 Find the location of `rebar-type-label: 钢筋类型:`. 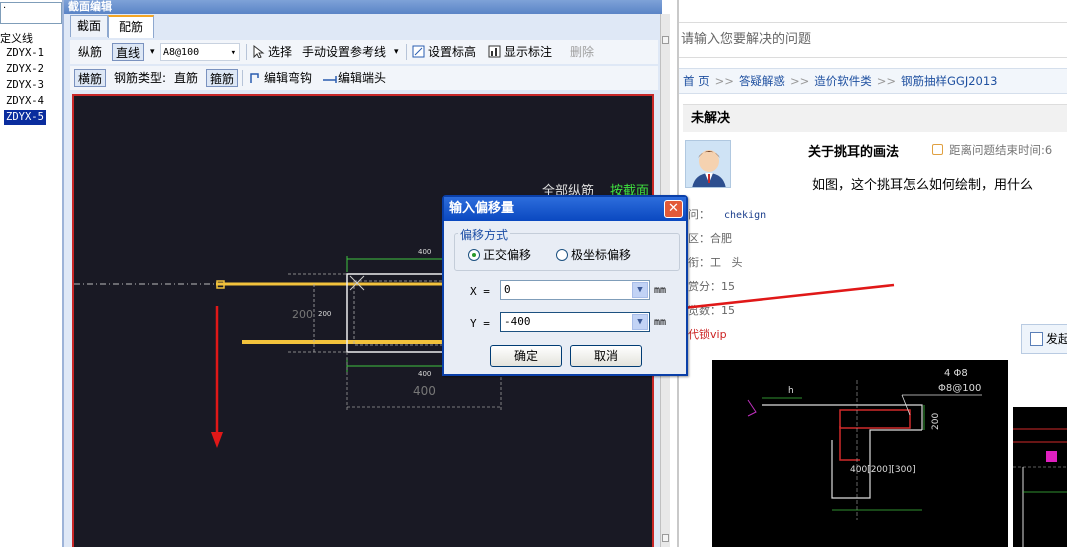

rebar-type-label: 钢筋类型: is located at coordinates (140, 78).